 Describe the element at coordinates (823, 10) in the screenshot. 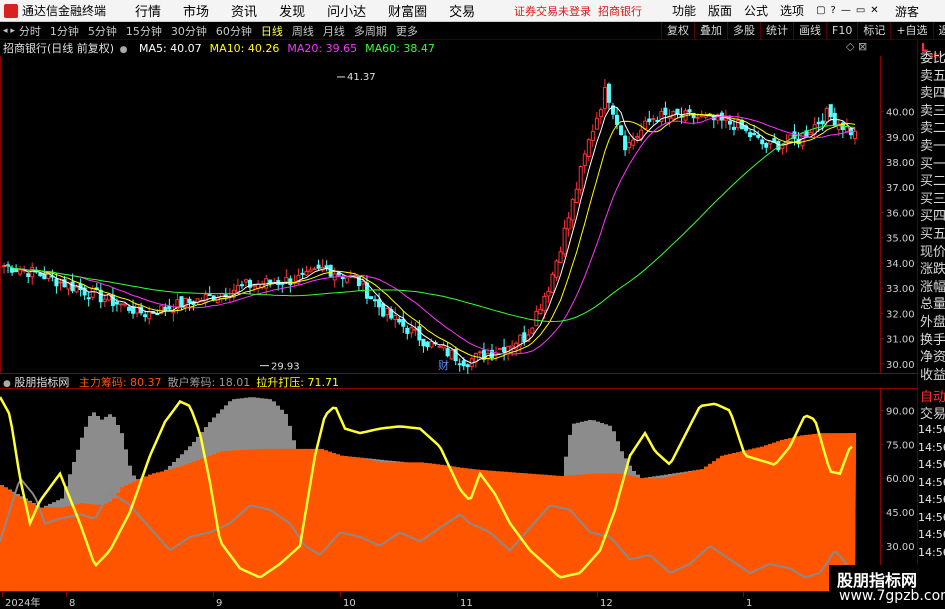

I see `restore-icon: ▢` at that location.